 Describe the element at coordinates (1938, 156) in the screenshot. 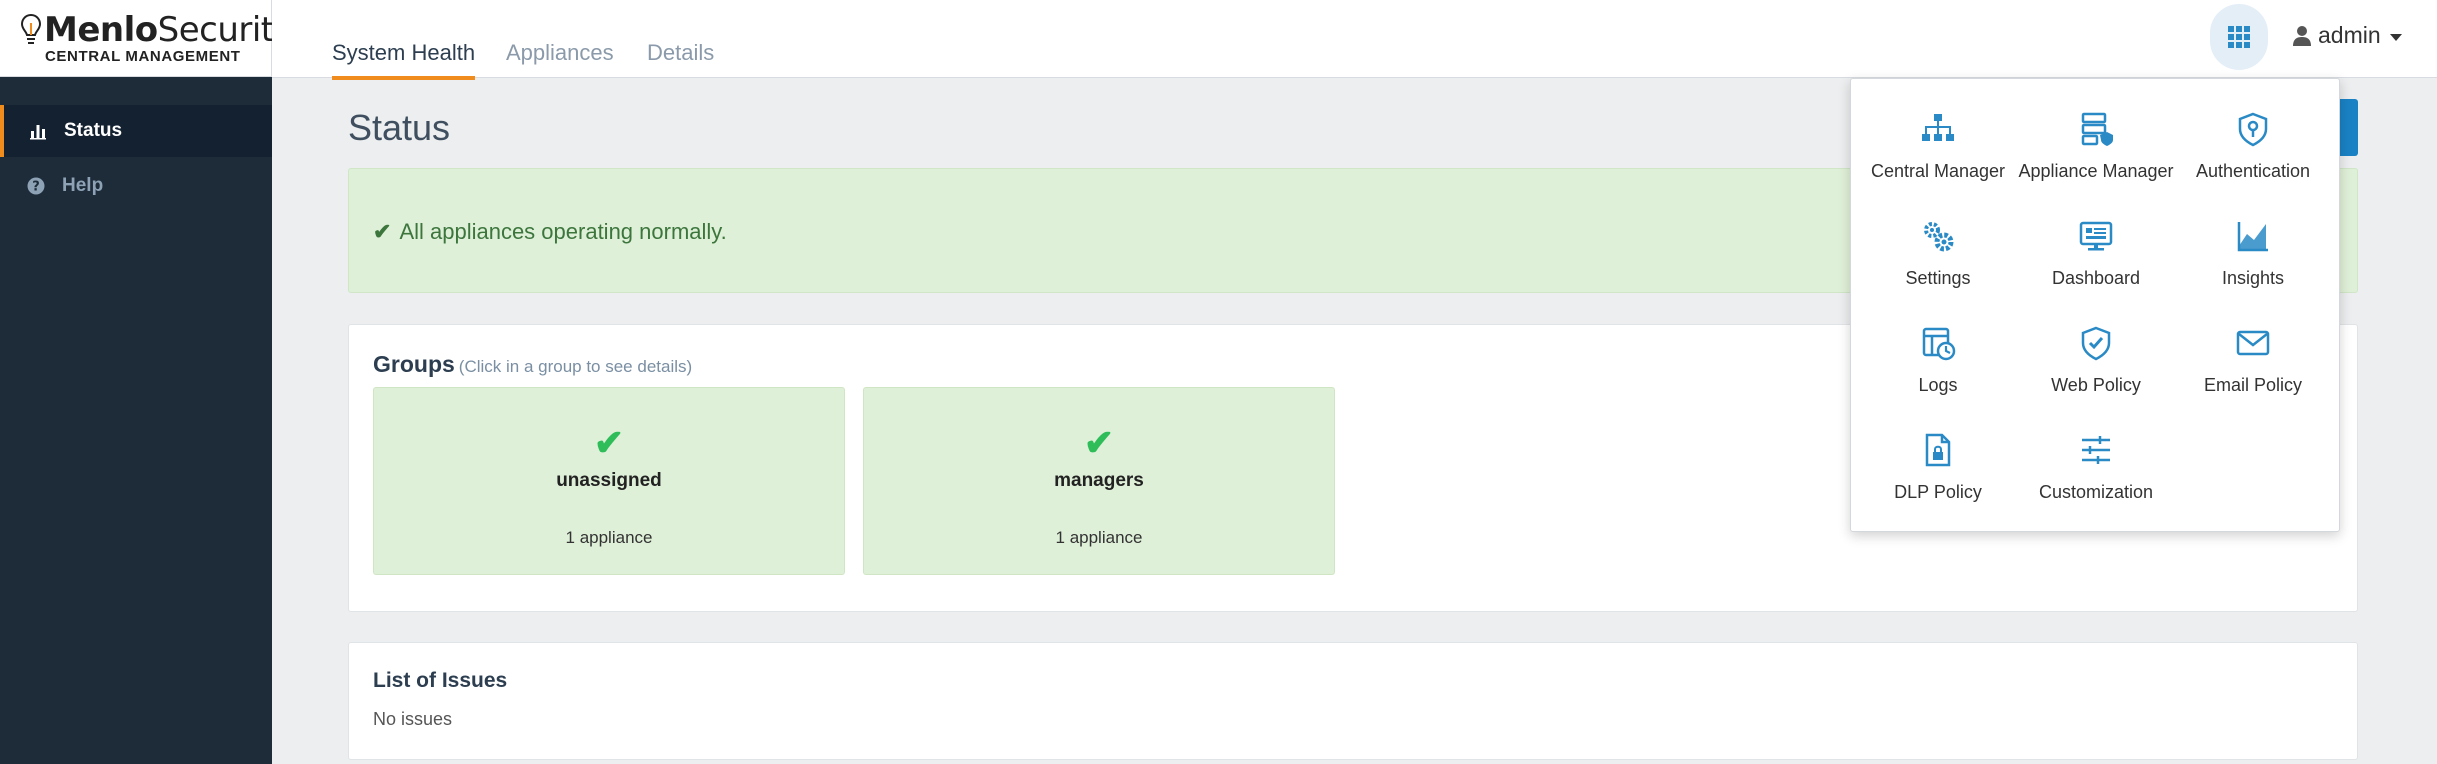

I see `app-central-manager: Central Manager` at that location.